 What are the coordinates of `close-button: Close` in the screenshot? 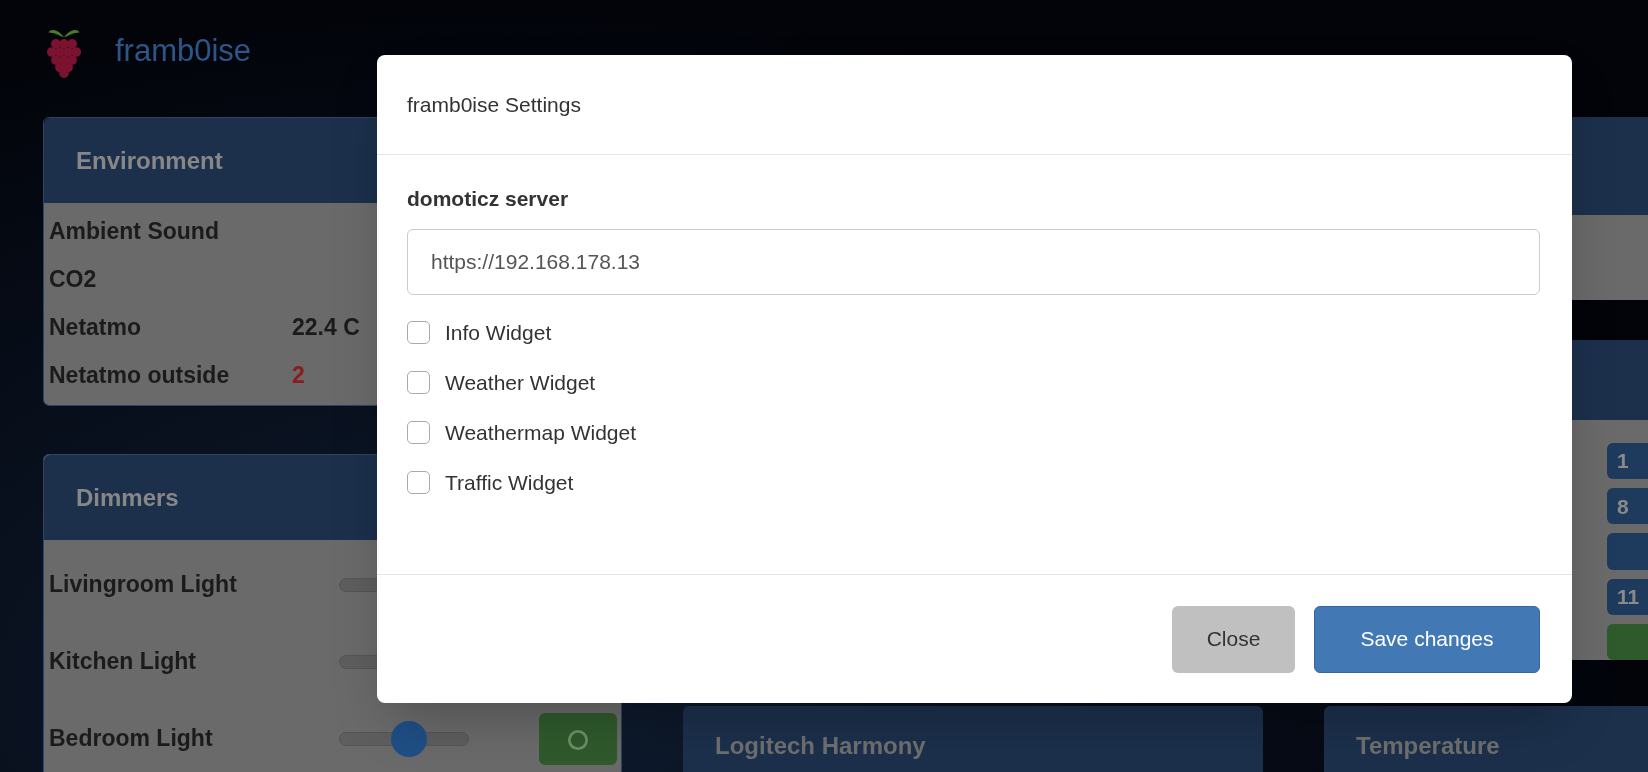 It's located at (1233, 639).